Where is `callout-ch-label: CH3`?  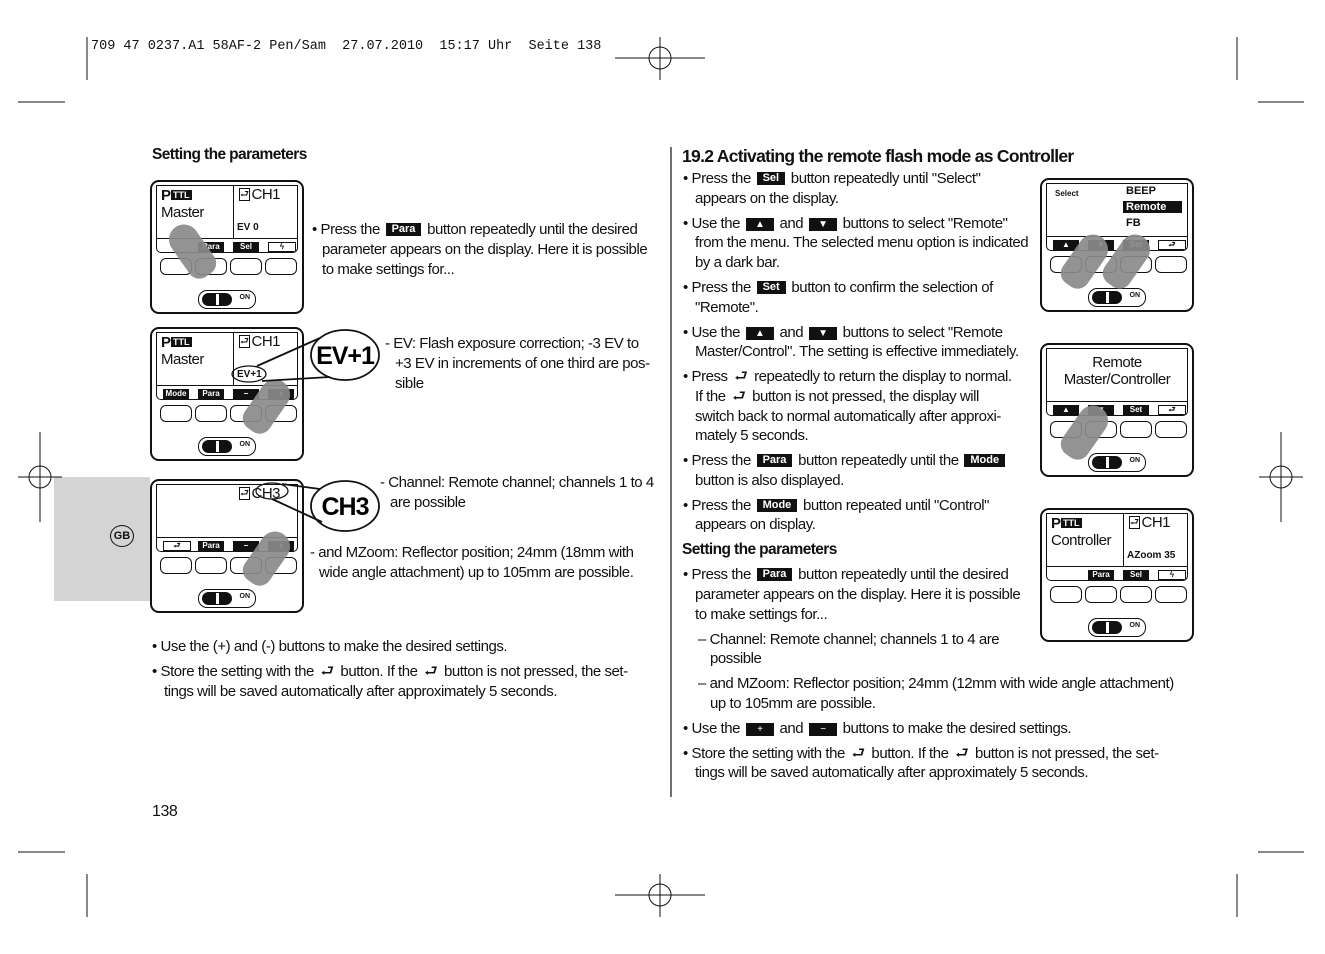 callout-ch-label: CH3 is located at coordinates (344, 507).